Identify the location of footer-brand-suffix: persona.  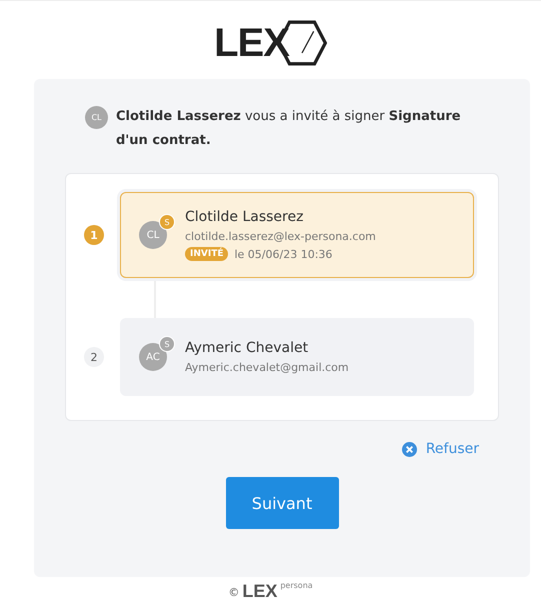
(296, 585).